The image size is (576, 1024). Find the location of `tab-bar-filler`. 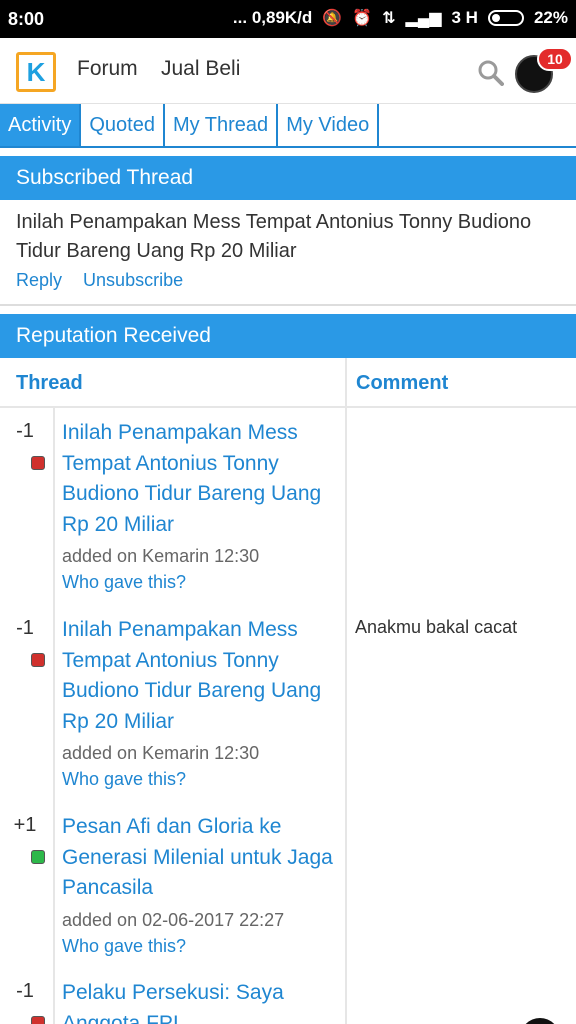

tab-bar-filler is located at coordinates (477, 126).